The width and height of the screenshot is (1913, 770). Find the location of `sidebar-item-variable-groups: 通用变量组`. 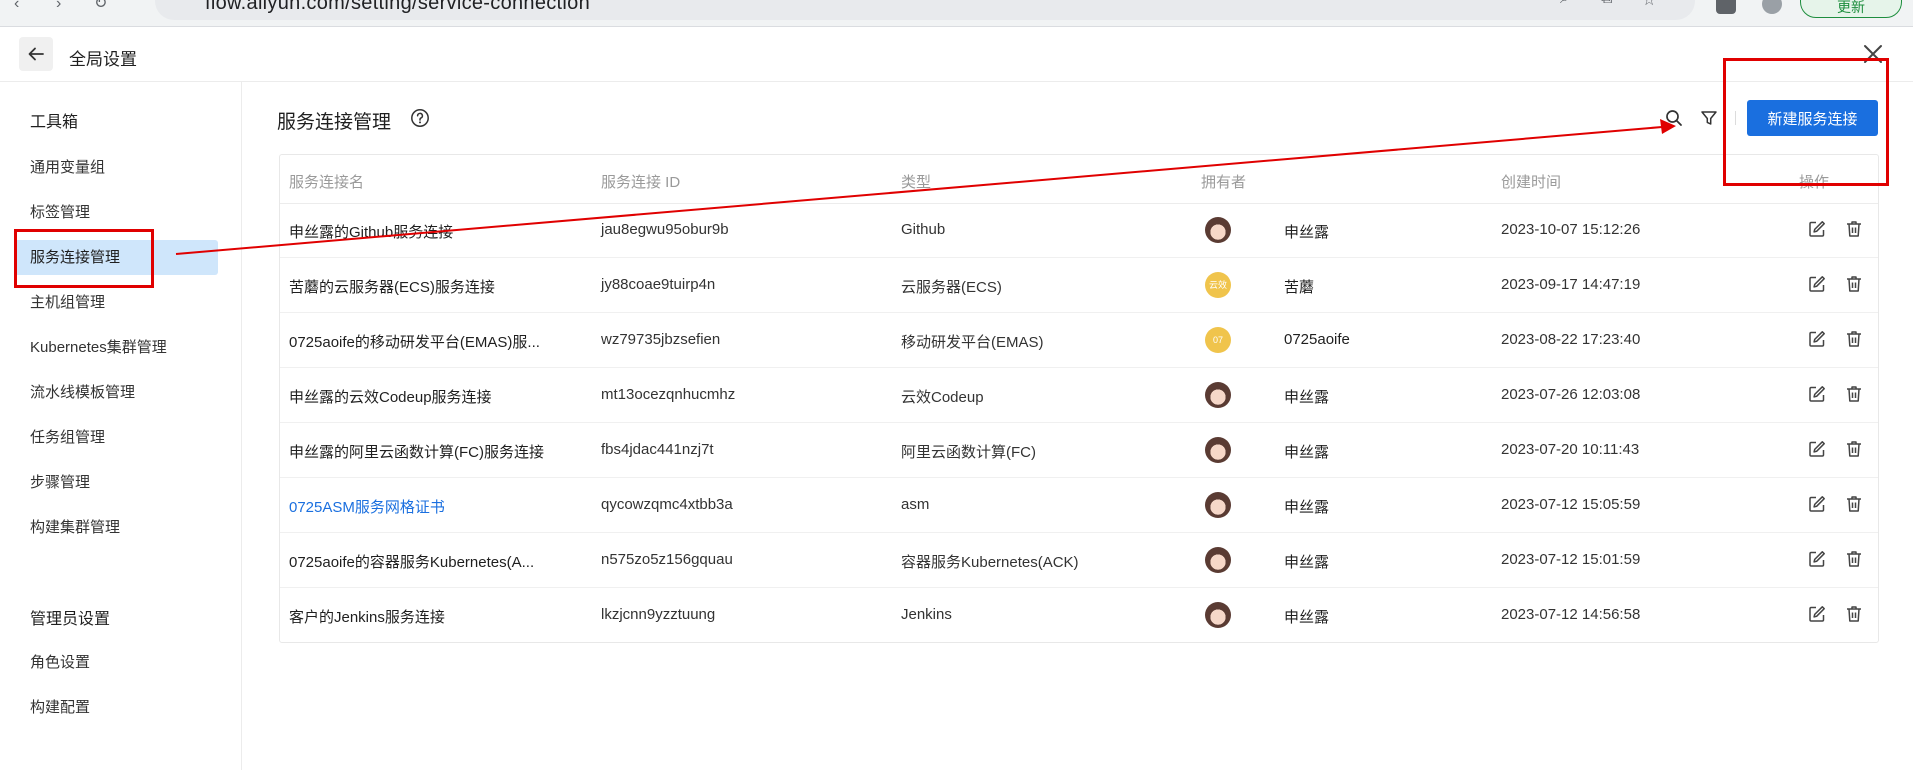

sidebar-item-variable-groups: 通用变量组 is located at coordinates (116, 167).